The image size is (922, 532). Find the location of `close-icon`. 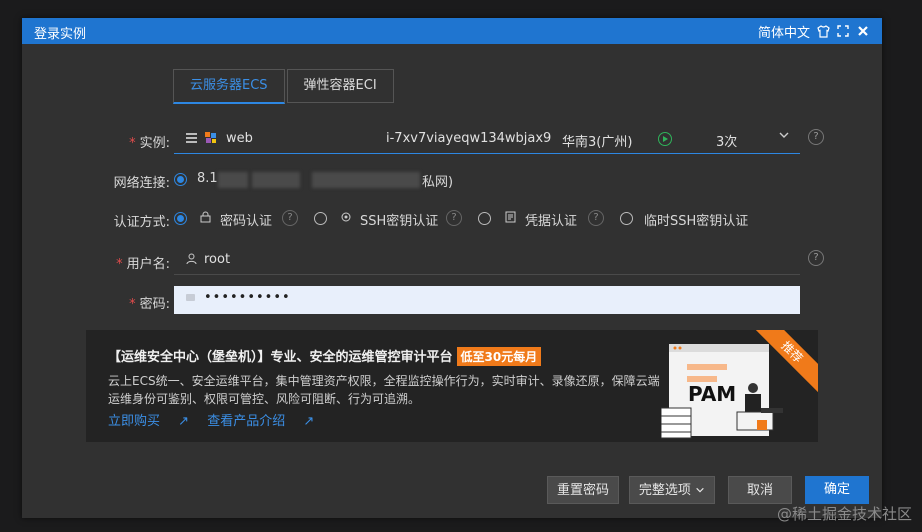

close-icon is located at coordinates (863, 32).